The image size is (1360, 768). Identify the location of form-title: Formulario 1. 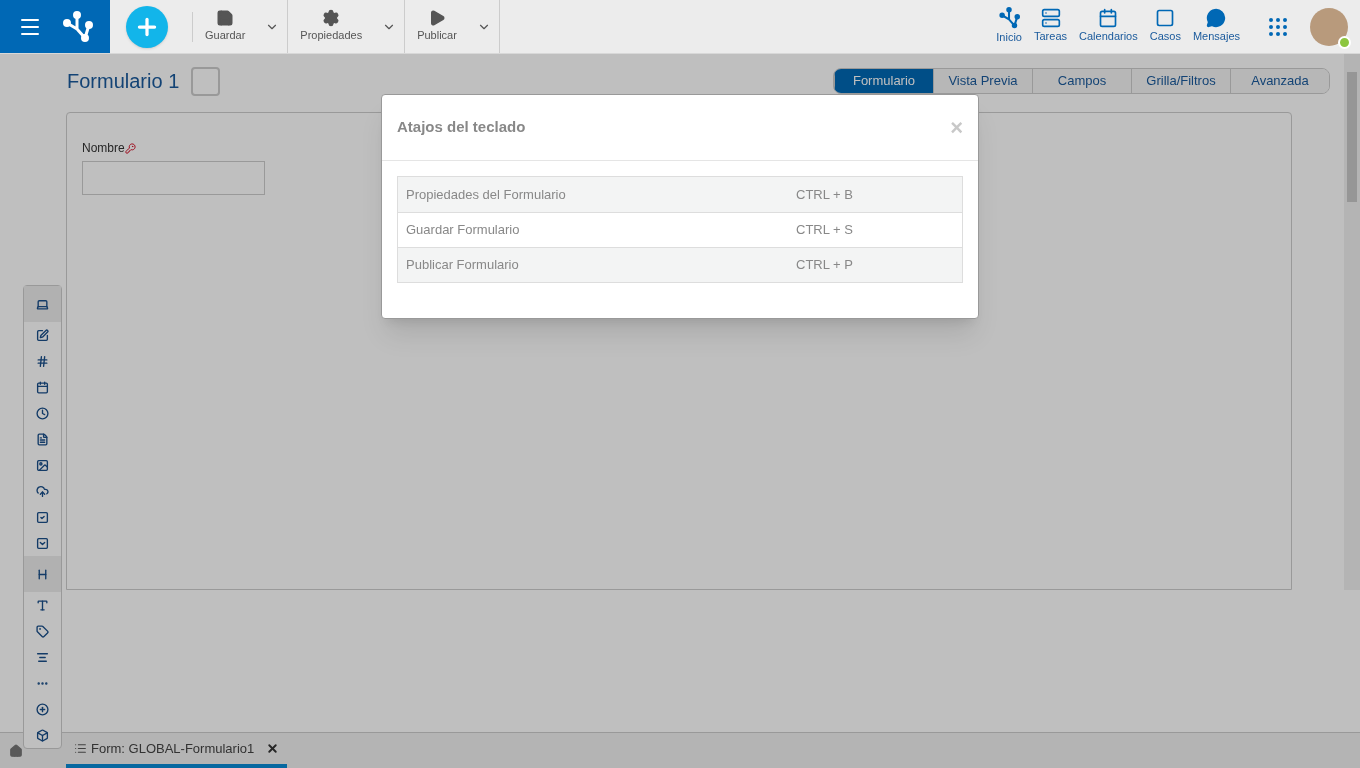
(123, 81).